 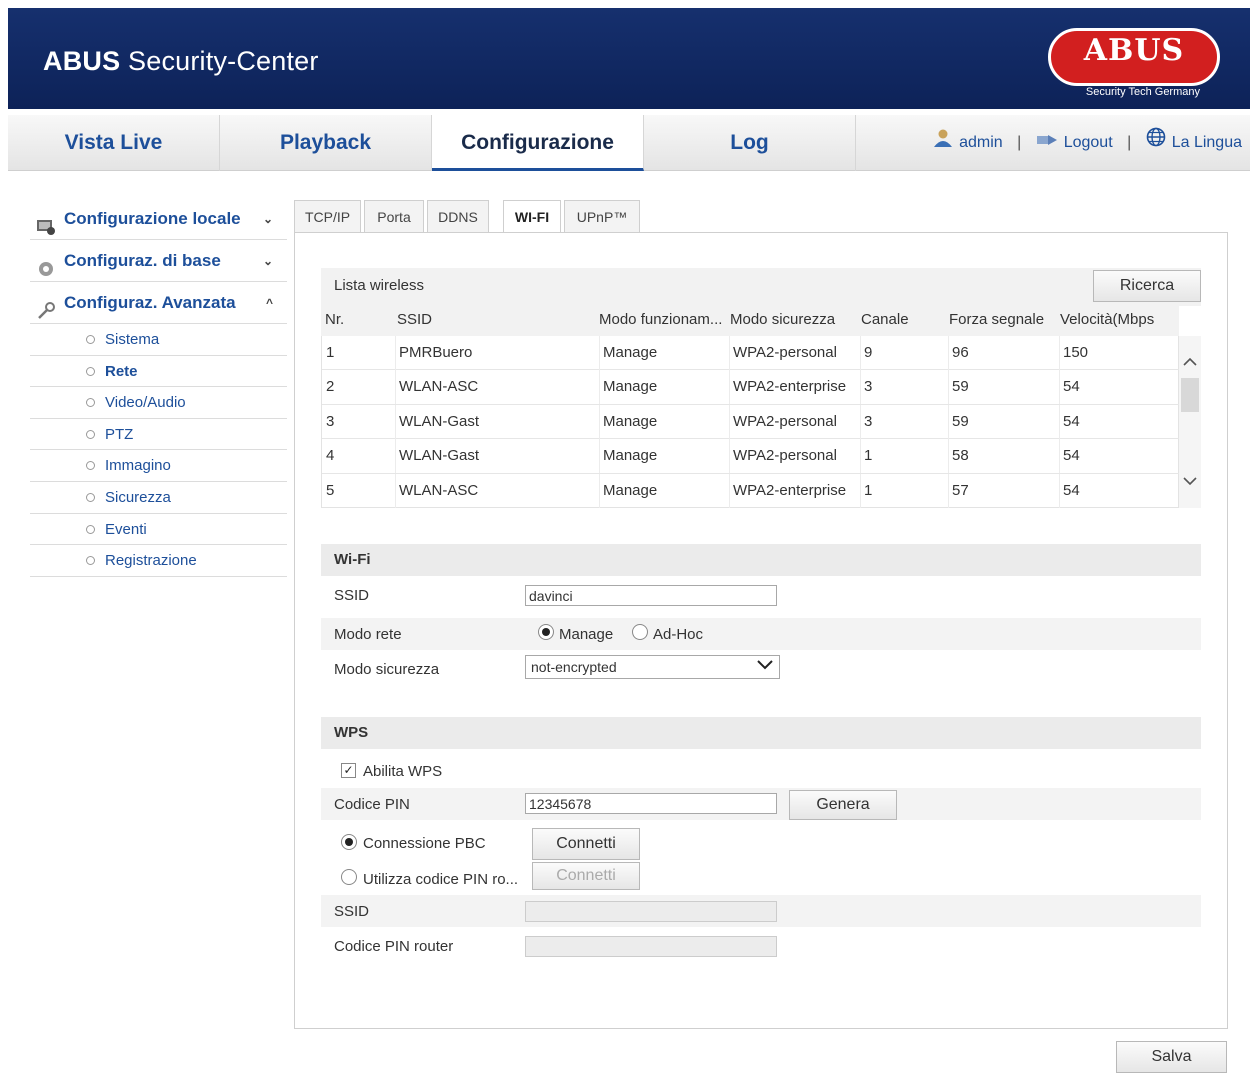 I want to click on modo-sicurezza-label: Modo sicurezza, so click(x=387, y=669).